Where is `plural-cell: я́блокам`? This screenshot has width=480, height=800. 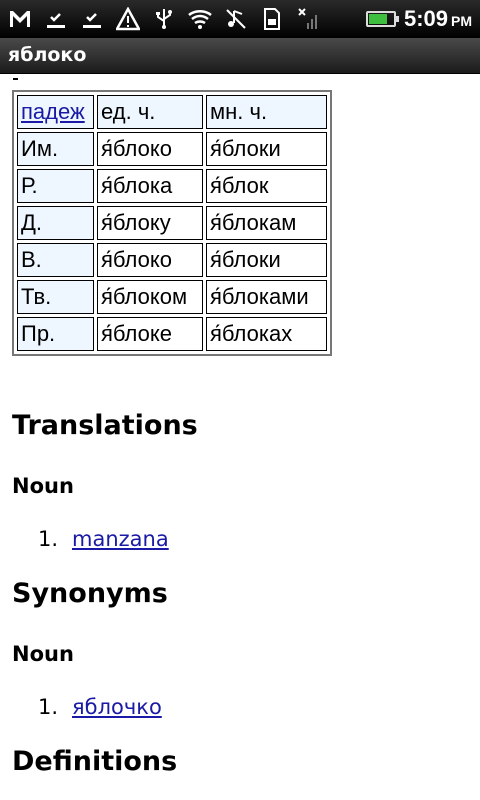 plural-cell: я́блокам is located at coordinates (266, 223).